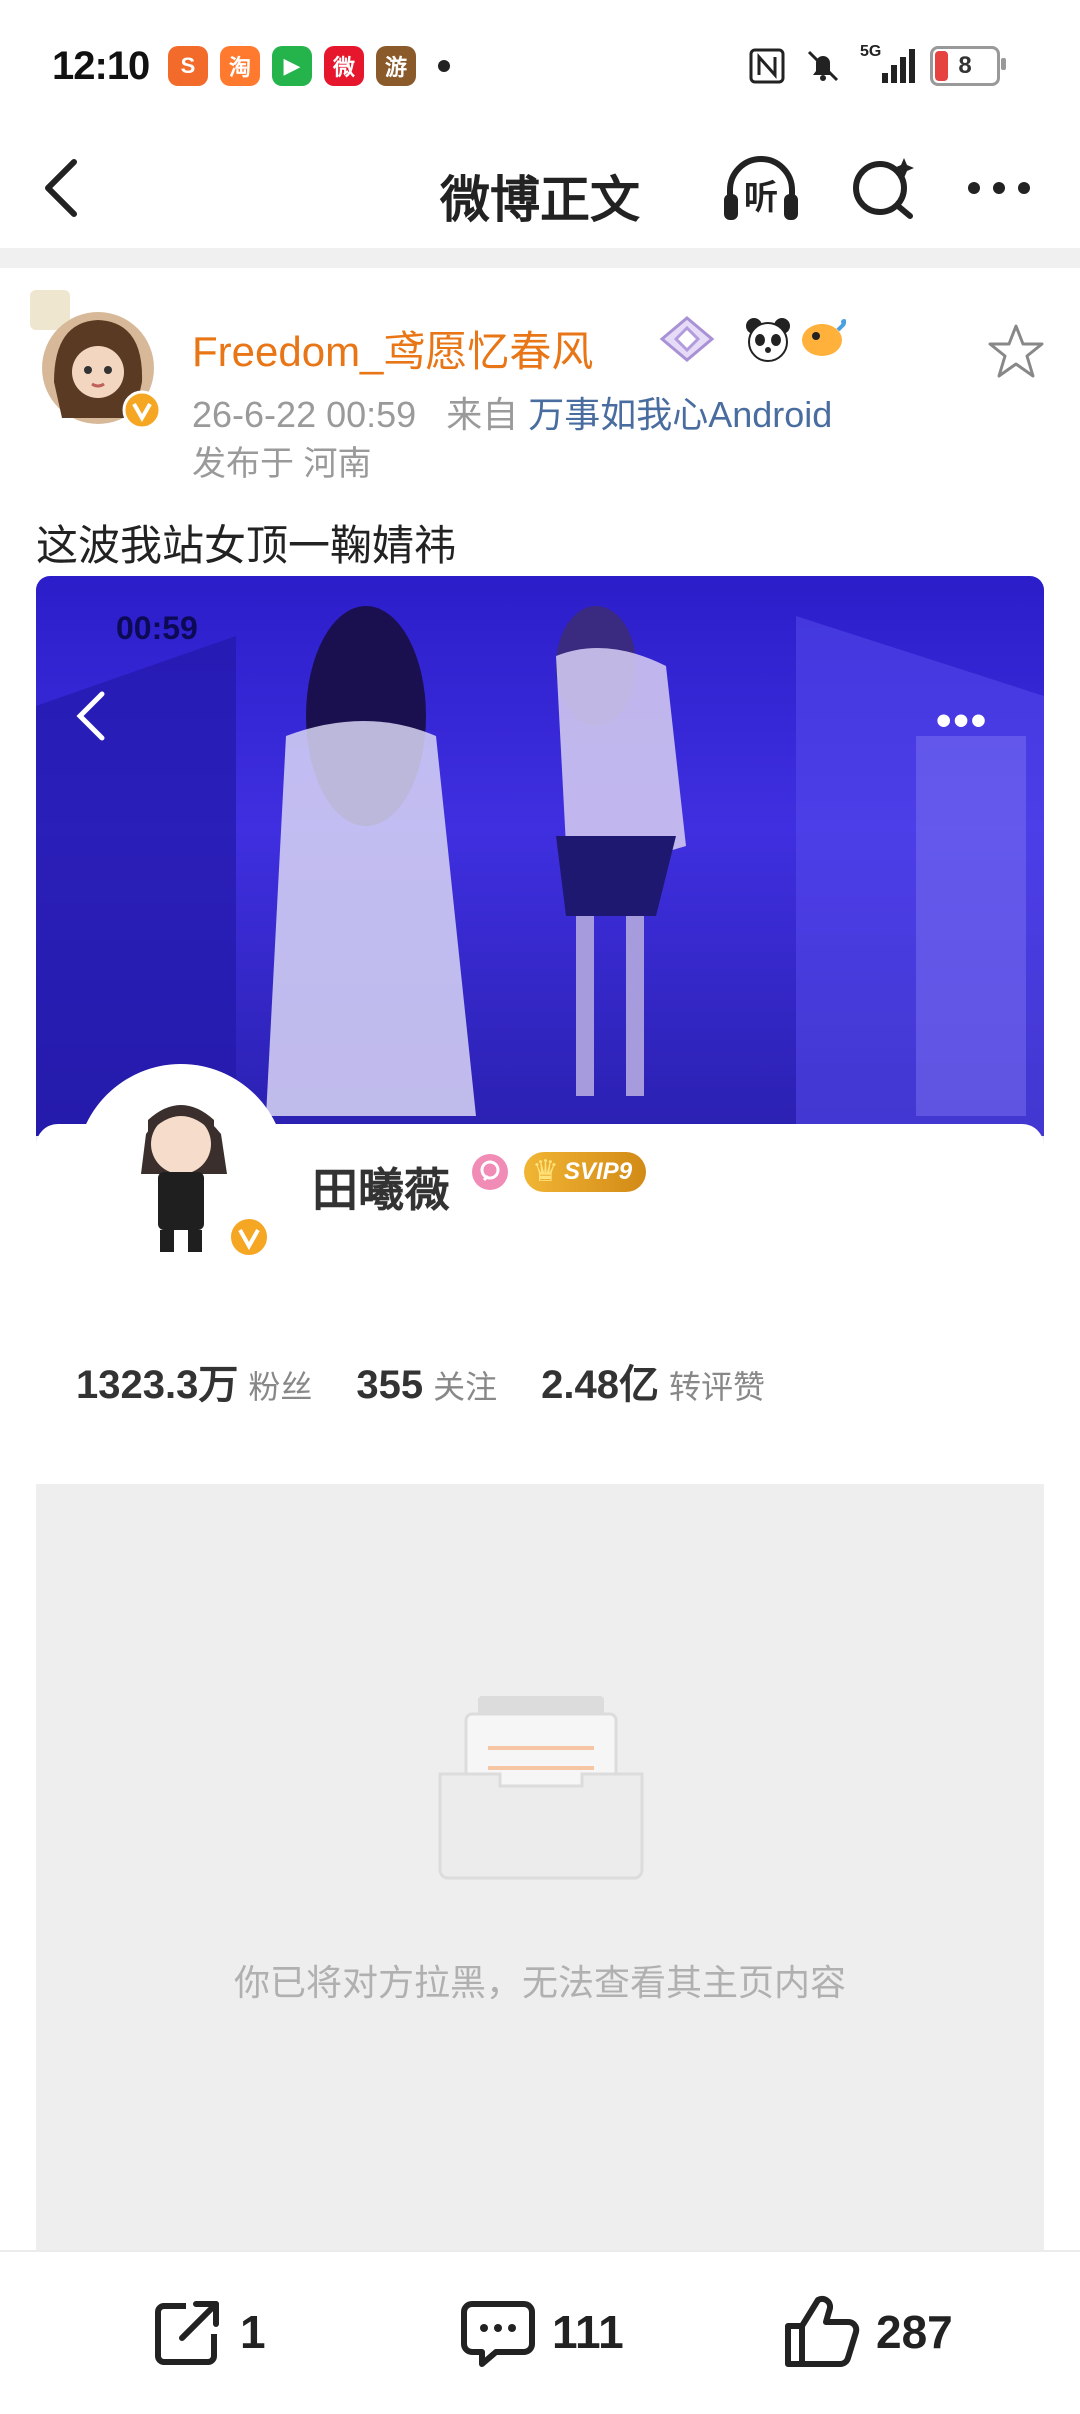 The image size is (1080, 2414). Describe the element at coordinates (253, 2332) in the screenshot. I see `repost-count: 1` at that location.